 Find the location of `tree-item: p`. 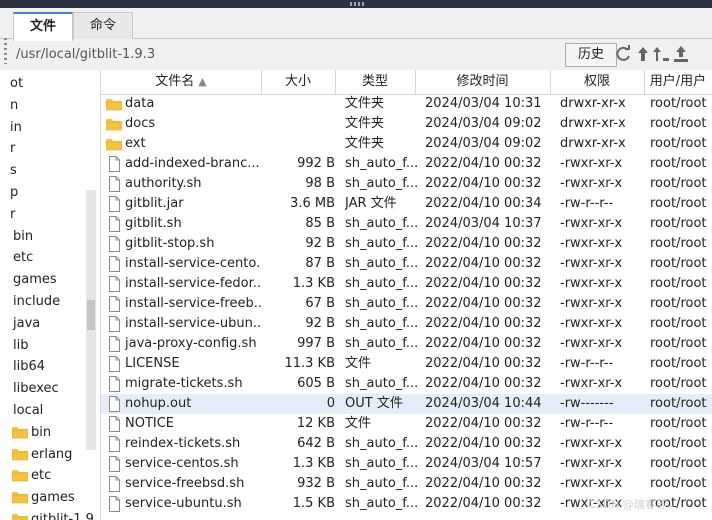

tree-item: p is located at coordinates (14, 193).